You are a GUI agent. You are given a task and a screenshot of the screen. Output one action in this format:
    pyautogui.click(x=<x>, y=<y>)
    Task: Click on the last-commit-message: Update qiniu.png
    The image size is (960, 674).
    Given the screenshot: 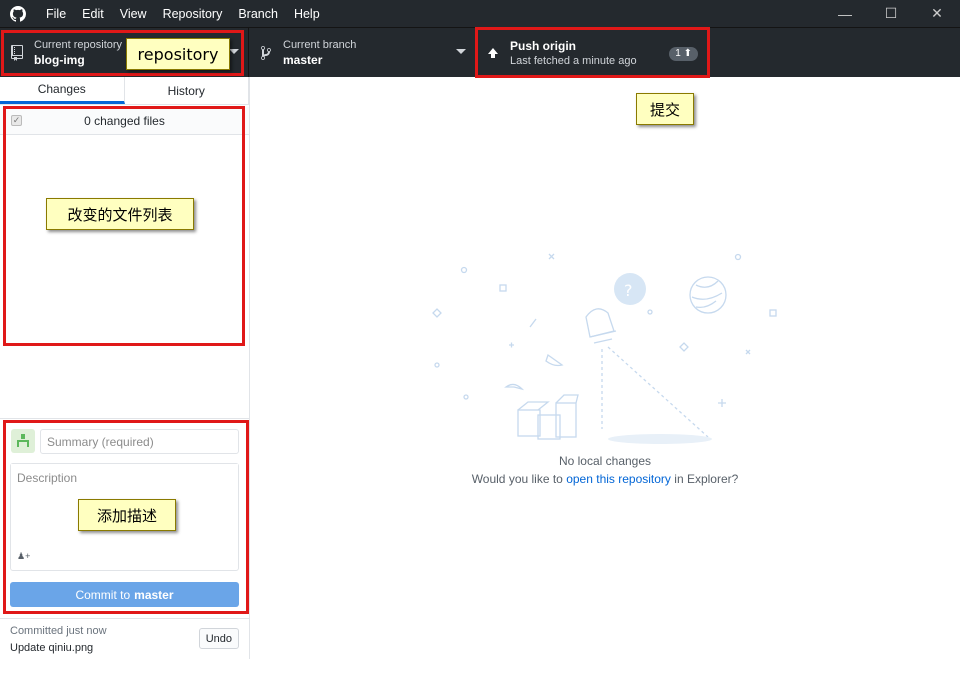 What is the action you would take?
    pyautogui.click(x=52, y=648)
    